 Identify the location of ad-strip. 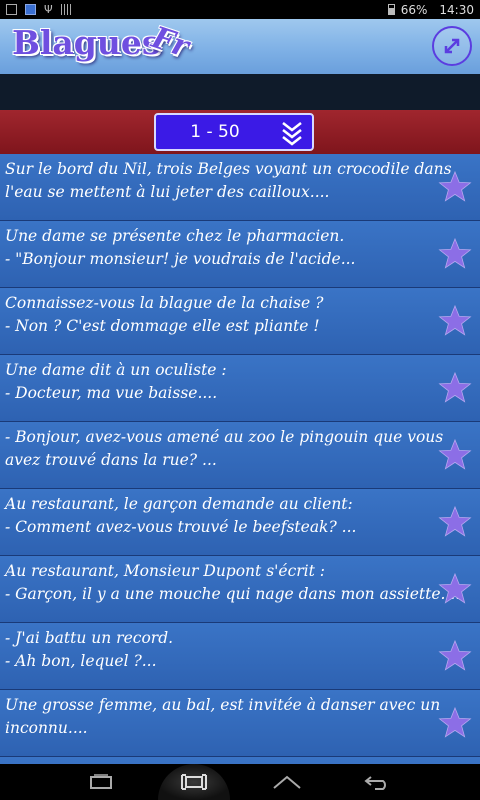
(240, 92).